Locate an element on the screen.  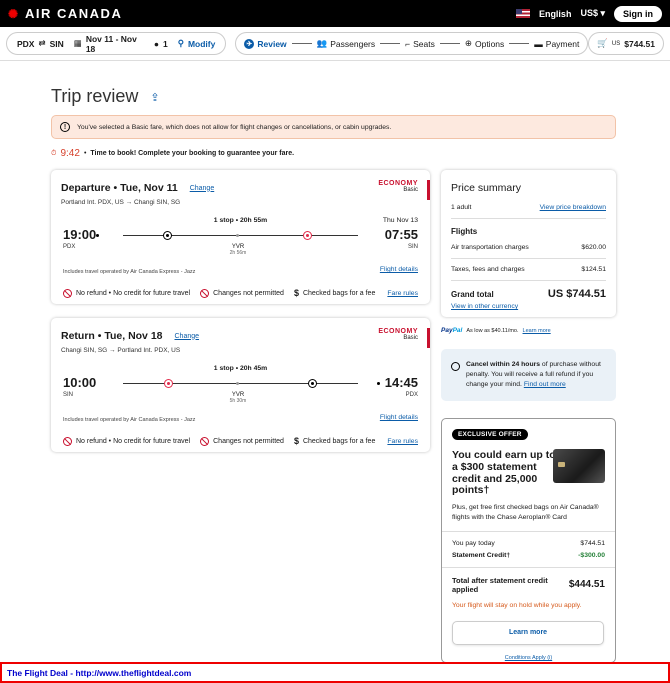
flights-heading: Flights is located at coordinates (464, 231).